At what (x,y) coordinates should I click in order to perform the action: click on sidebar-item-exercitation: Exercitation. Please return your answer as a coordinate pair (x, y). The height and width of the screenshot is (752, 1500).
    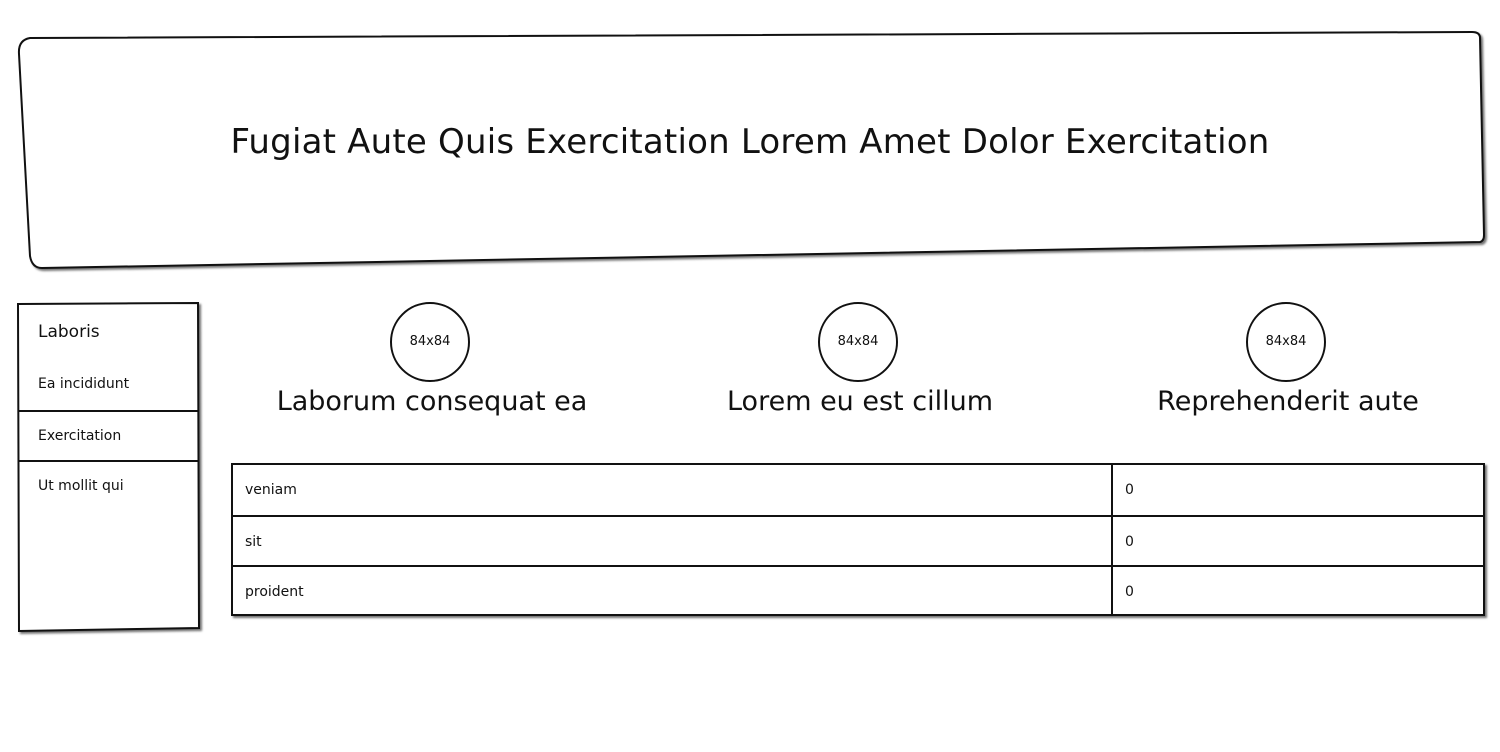
    Looking at the image, I should click on (108, 435).